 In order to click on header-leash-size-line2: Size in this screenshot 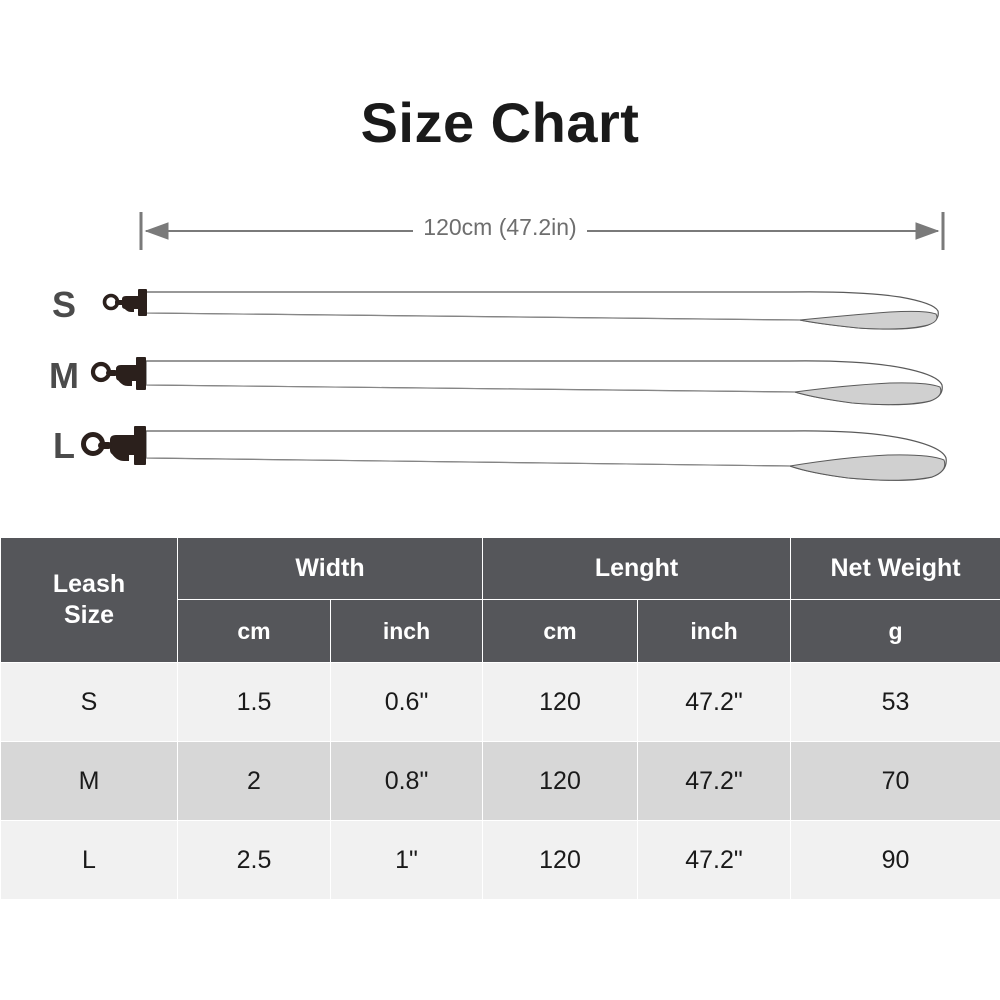, I will do `click(89, 615)`.